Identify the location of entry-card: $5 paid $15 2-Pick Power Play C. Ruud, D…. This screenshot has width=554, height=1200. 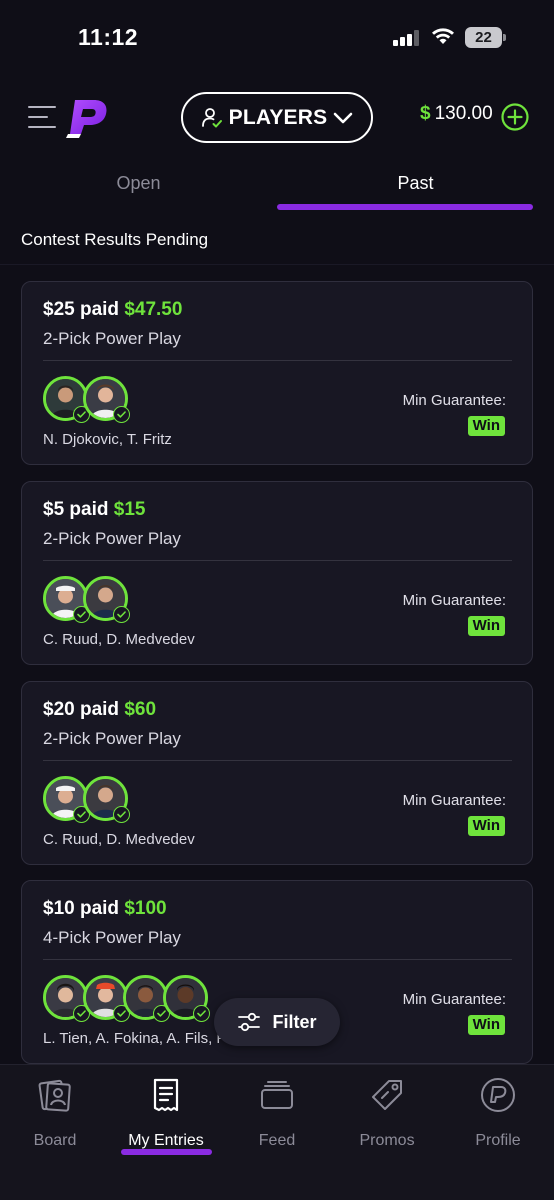
(277, 573).